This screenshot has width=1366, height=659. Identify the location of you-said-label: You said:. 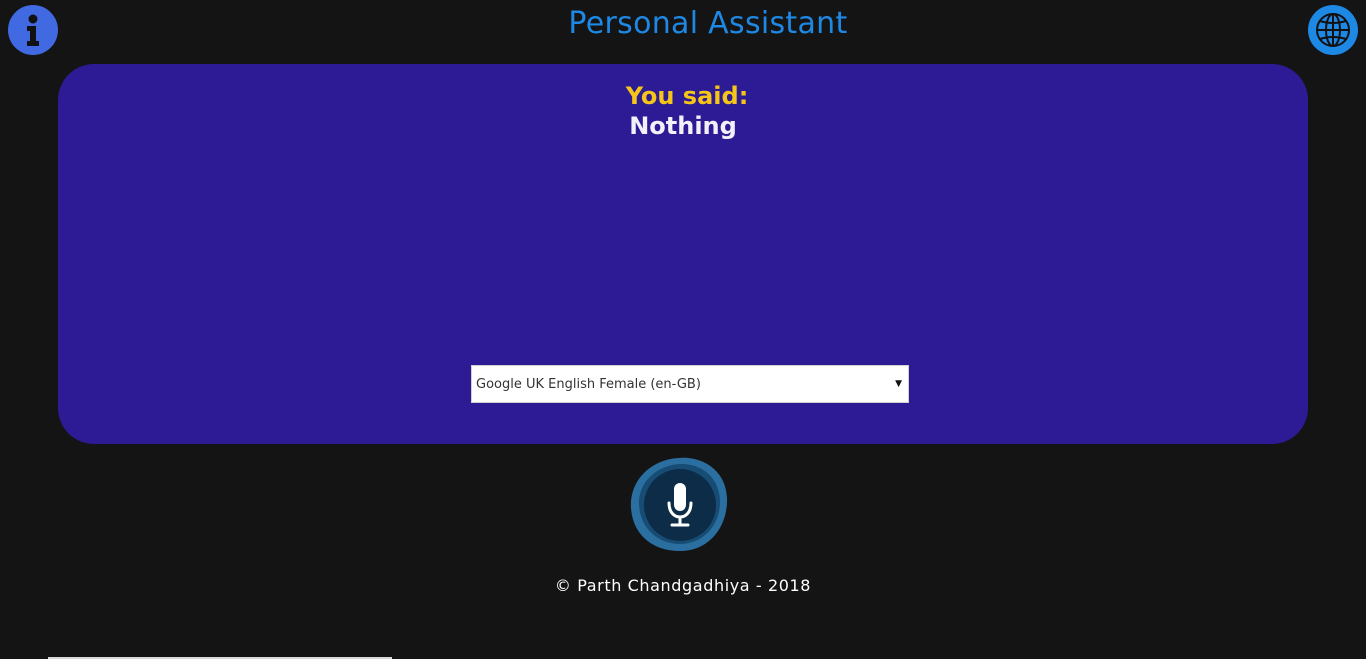
(687, 96).